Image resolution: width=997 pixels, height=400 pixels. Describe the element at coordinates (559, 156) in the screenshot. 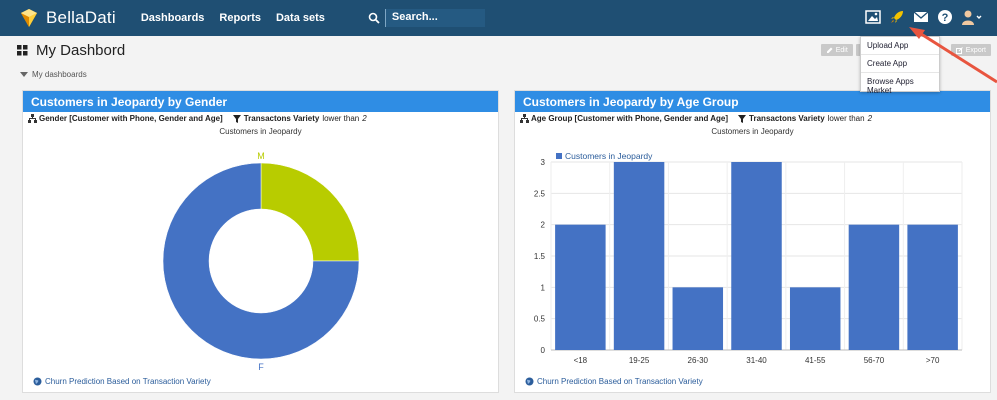

I see `legend-swatch` at that location.